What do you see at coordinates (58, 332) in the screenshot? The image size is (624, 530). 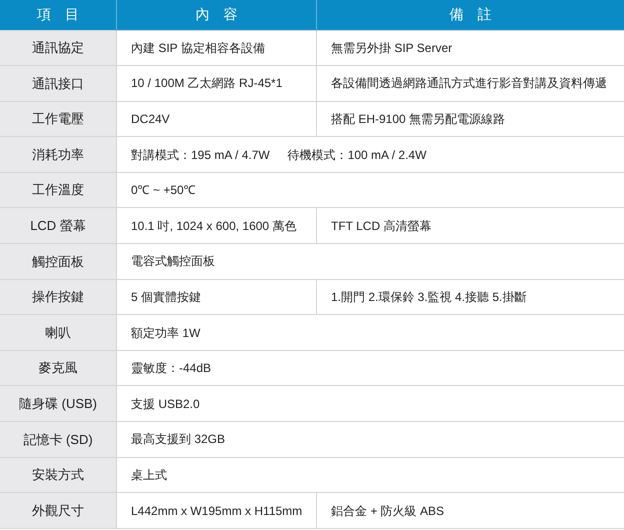 I see `row-label: 喇叭` at bounding box center [58, 332].